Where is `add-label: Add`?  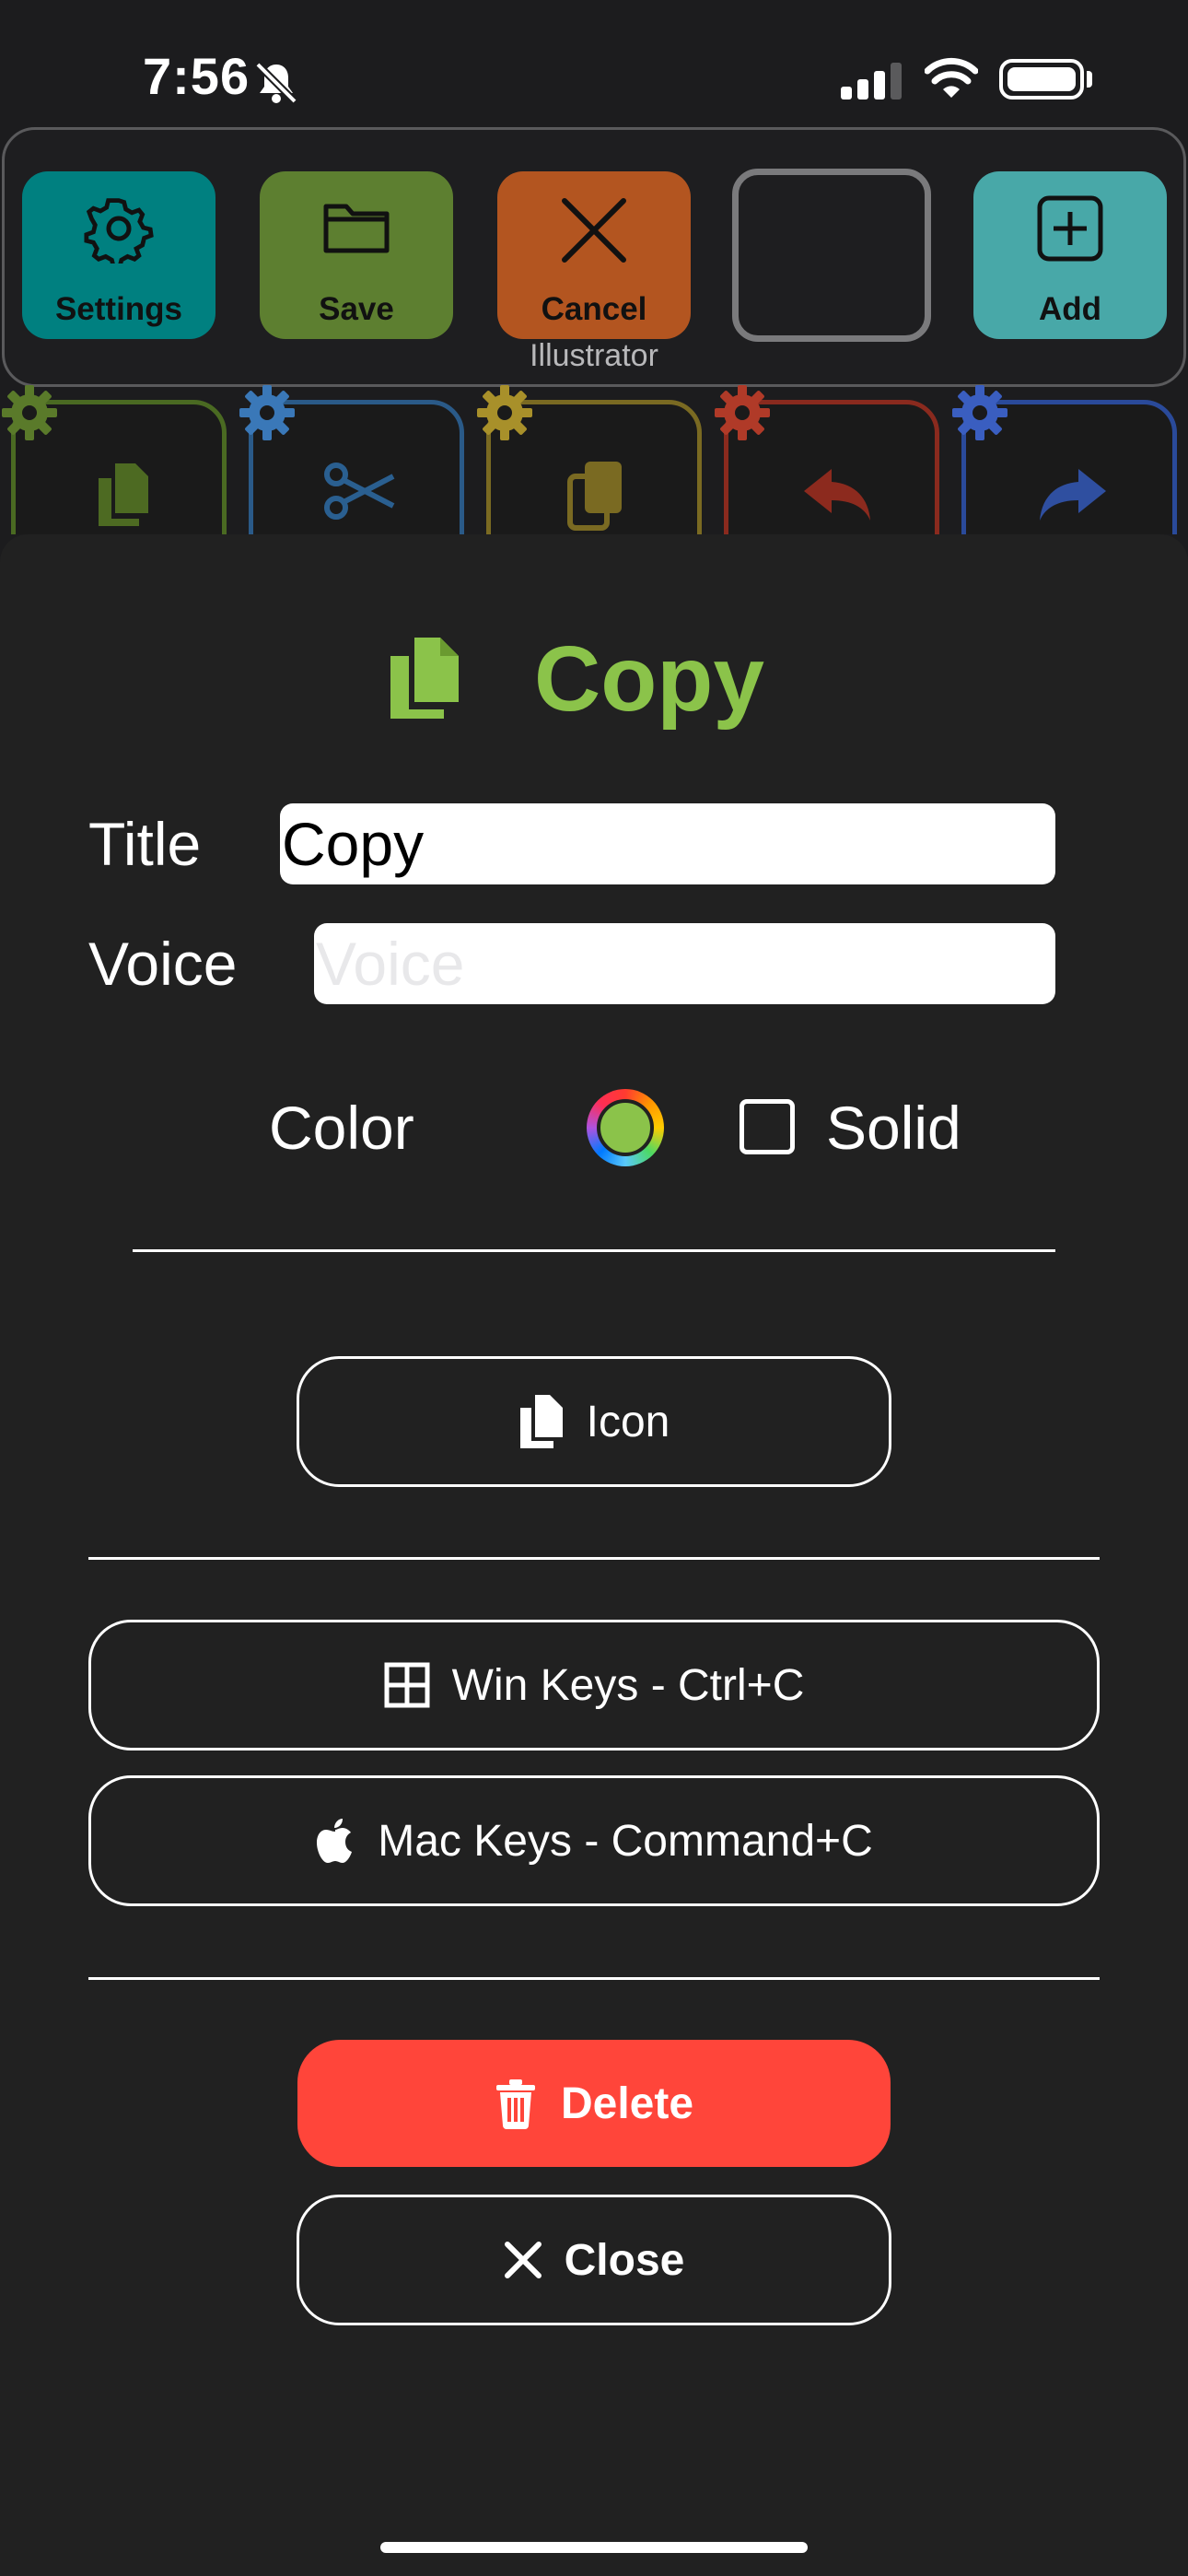 add-label: Add is located at coordinates (1070, 309).